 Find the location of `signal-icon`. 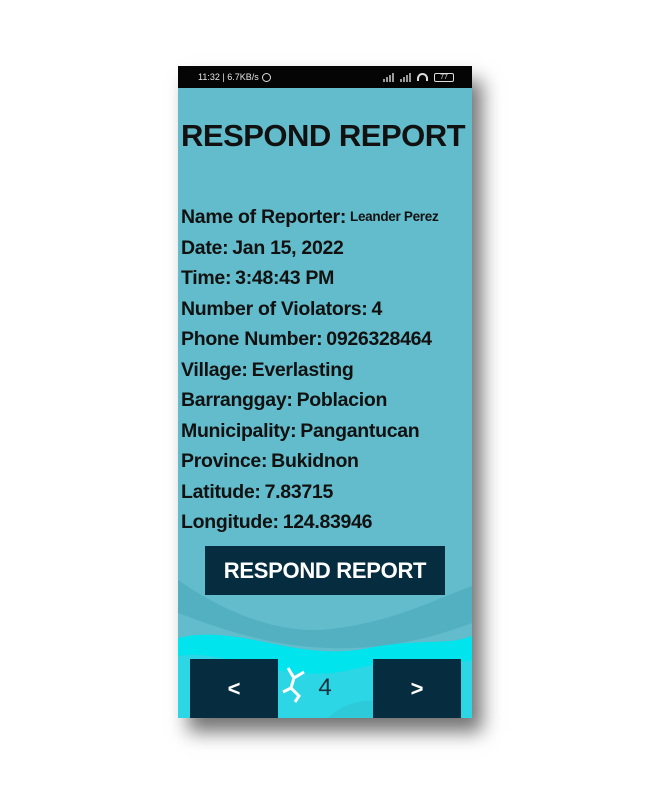

signal-icon is located at coordinates (388, 77).